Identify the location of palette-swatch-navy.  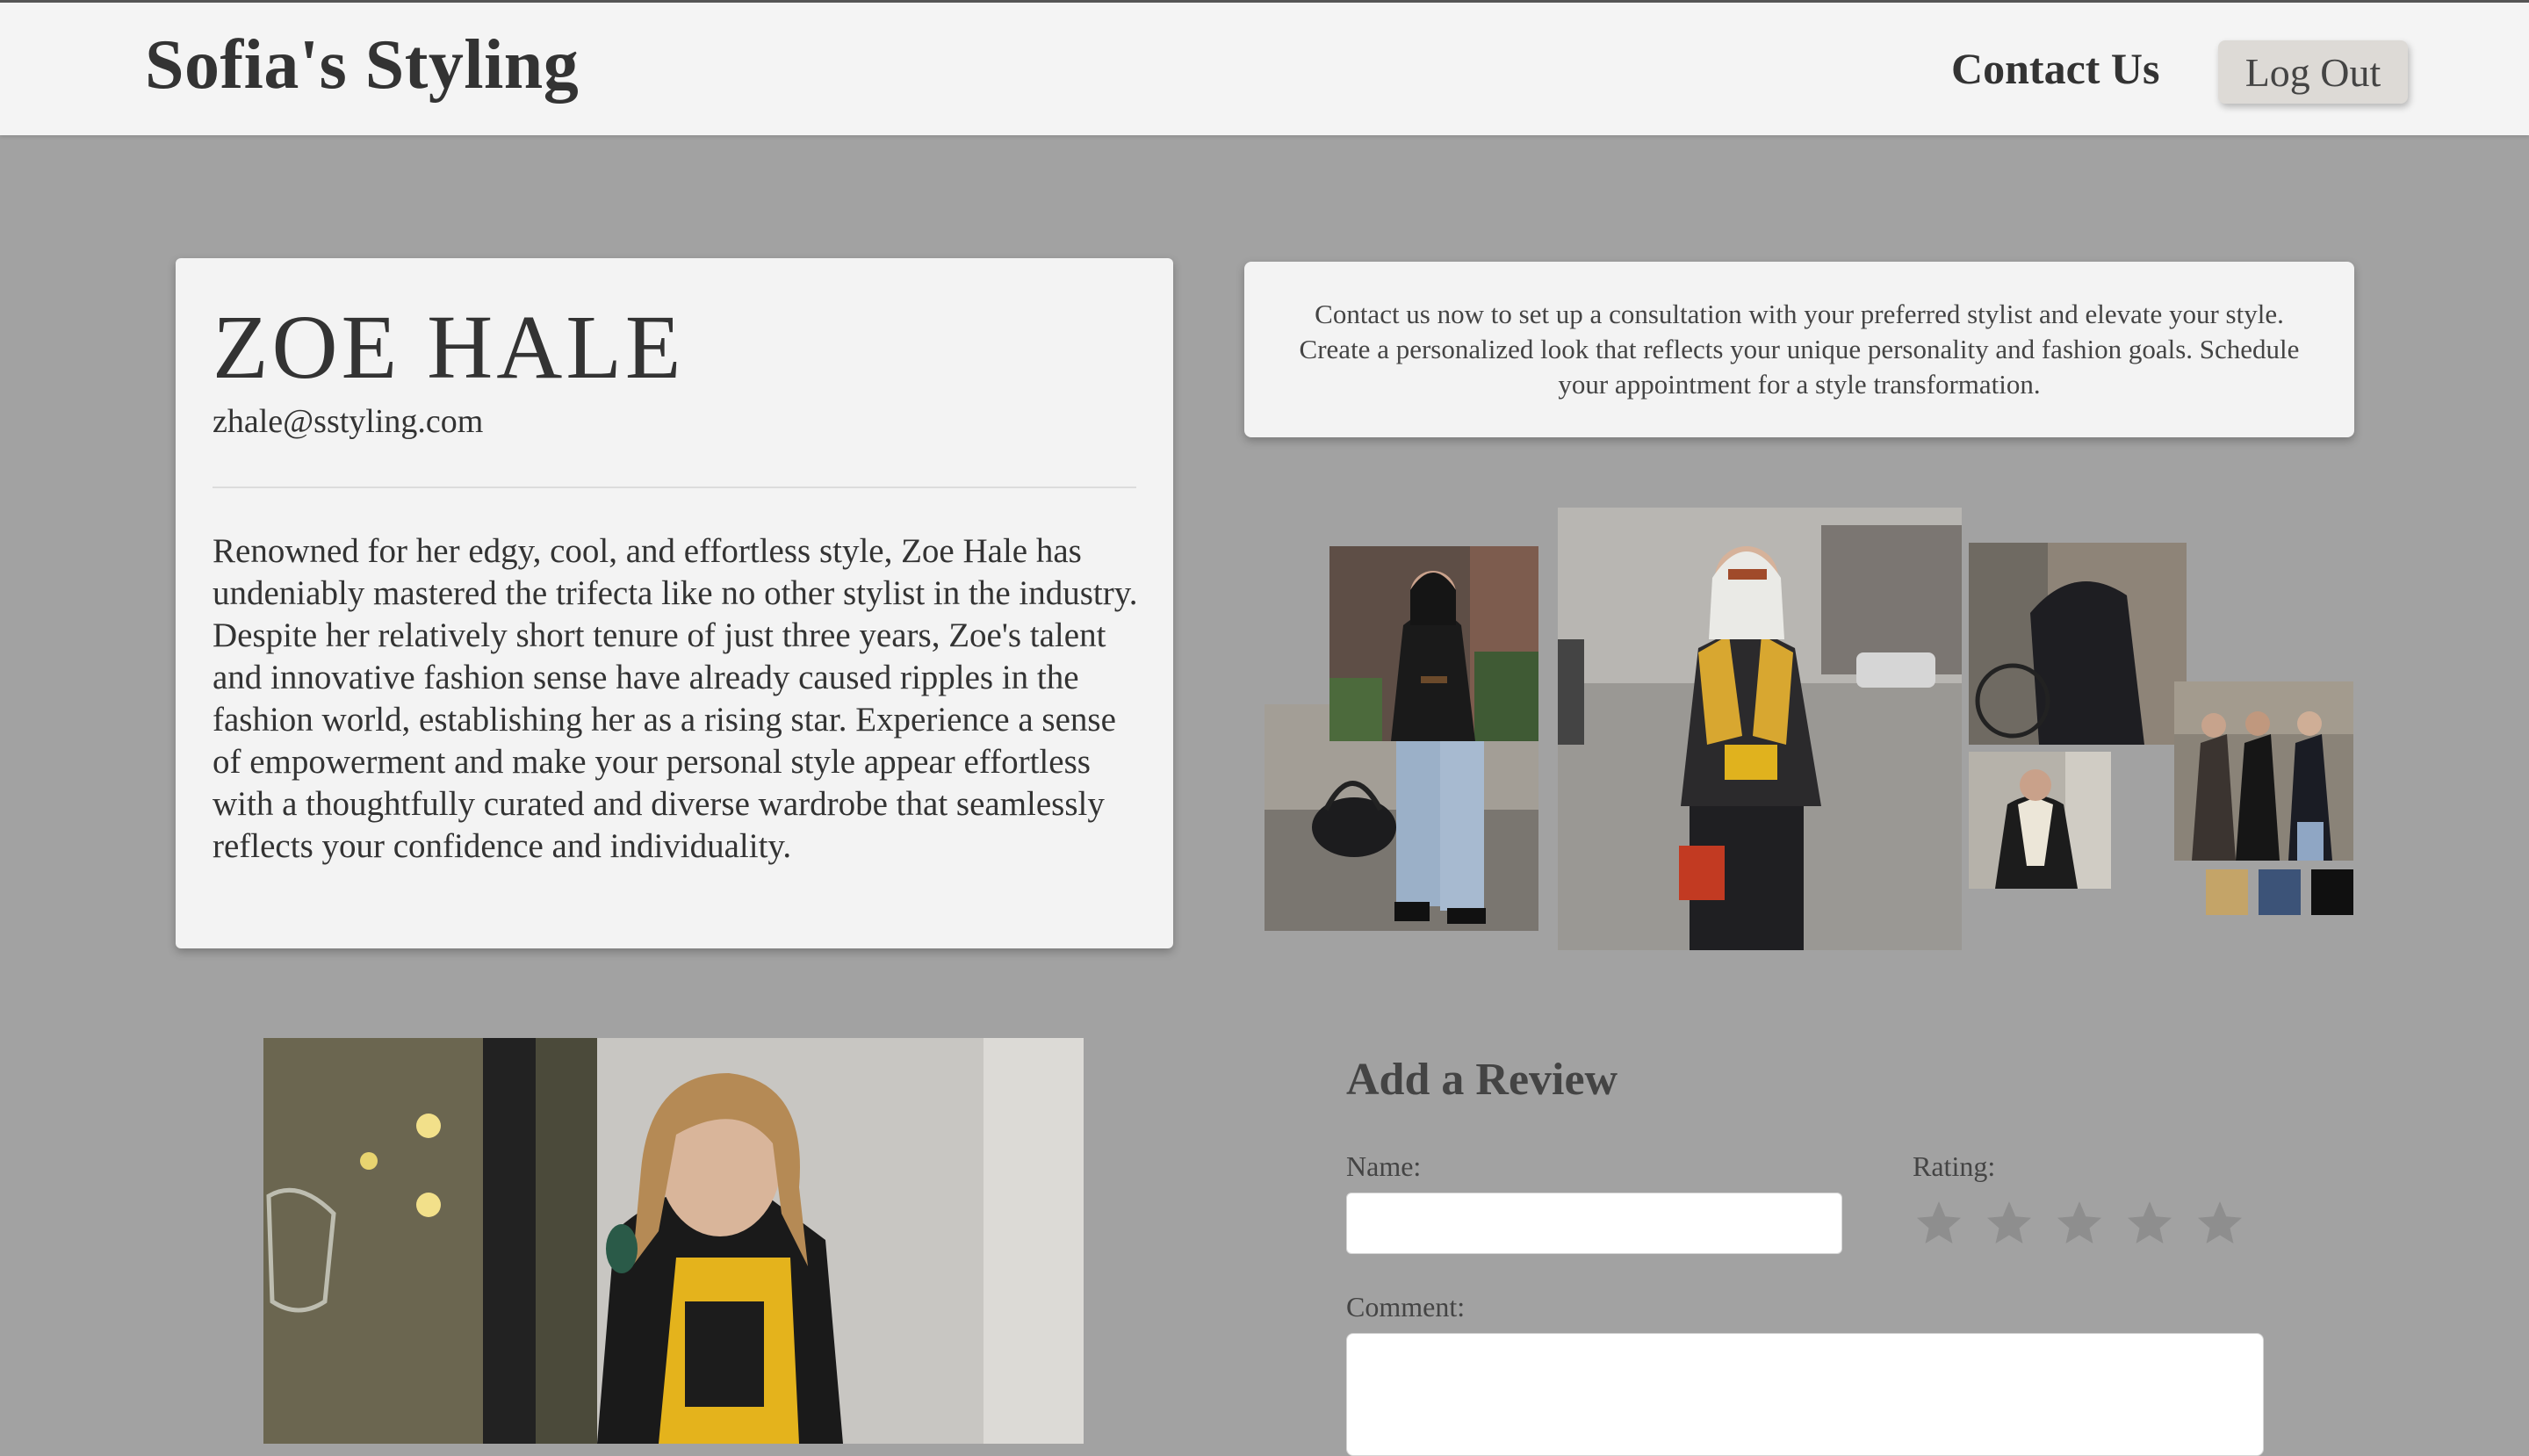
(2280, 892).